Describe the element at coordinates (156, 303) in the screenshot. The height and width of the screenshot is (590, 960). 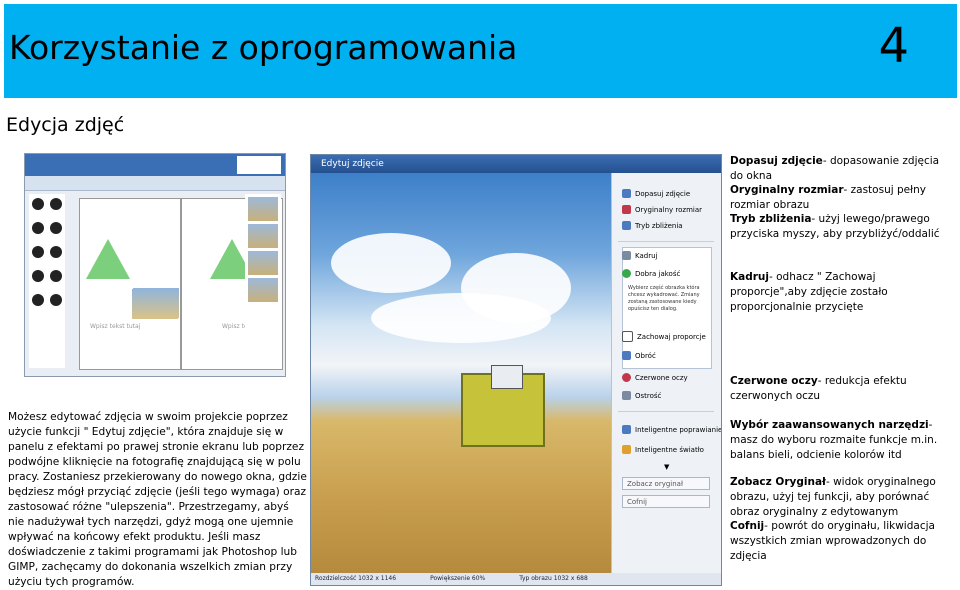
I see `project-photo` at that location.